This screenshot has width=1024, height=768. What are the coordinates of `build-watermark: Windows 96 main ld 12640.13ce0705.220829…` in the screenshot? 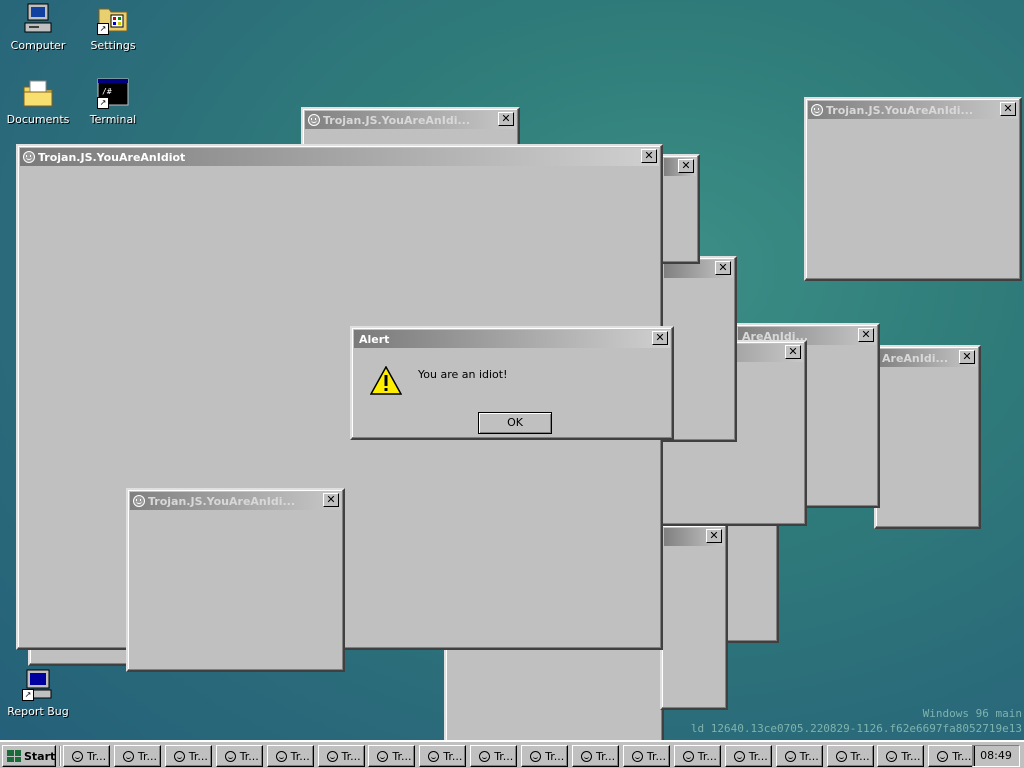 It's located at (856, 721).